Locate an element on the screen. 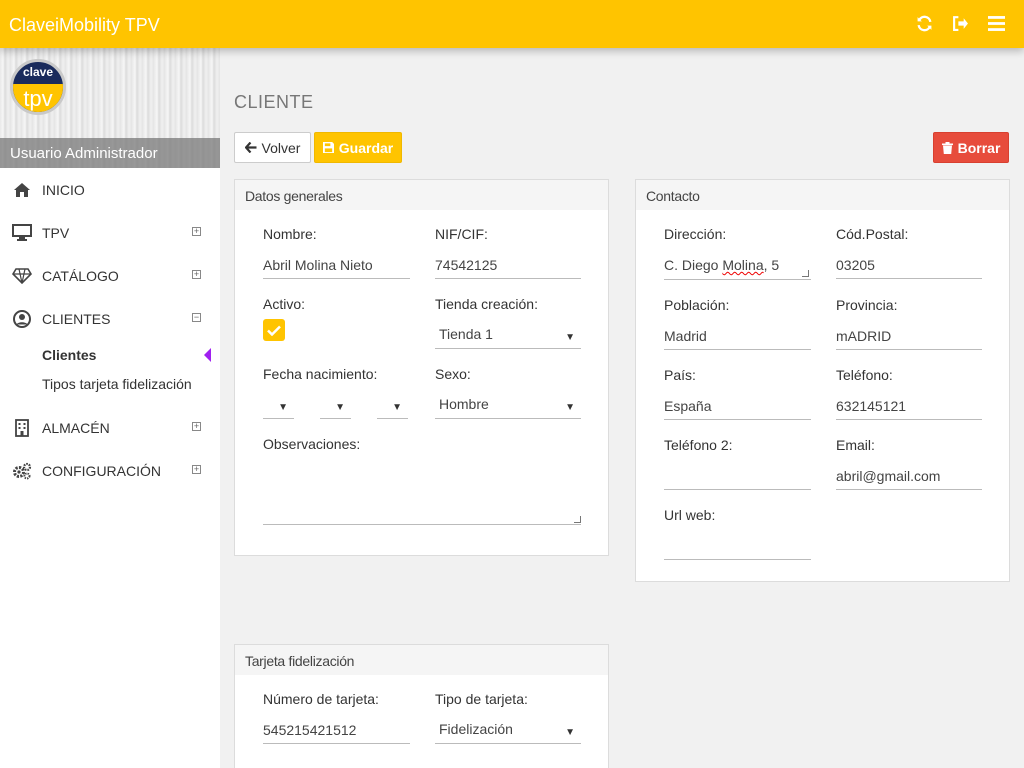  sidebar-item-tpv: TPV + is located at coordinates (110, 232).